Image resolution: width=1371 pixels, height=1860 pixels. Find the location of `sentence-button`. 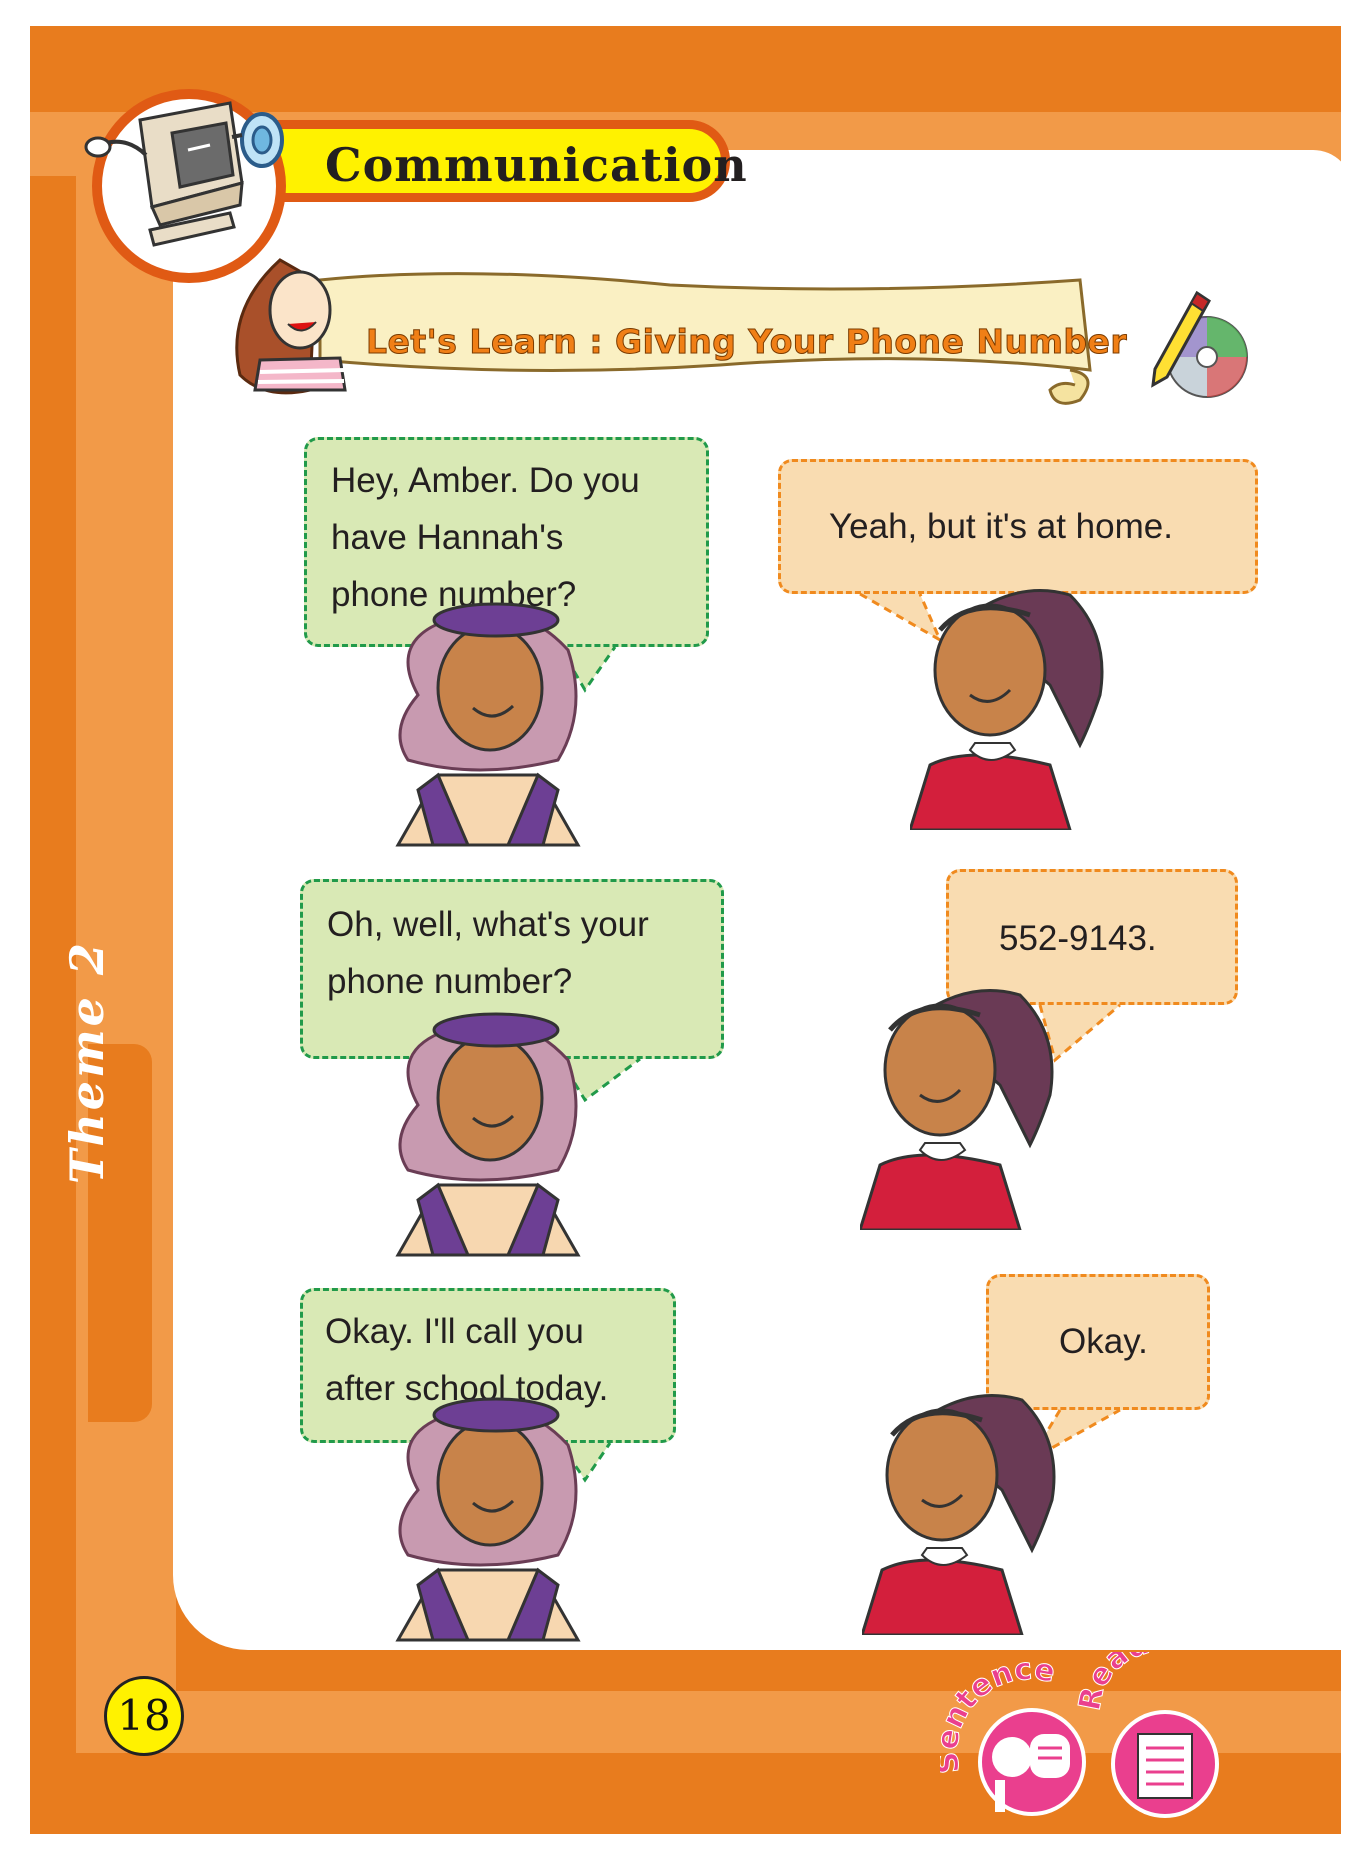

sentence-button is located at coordinates (1032, 1762).